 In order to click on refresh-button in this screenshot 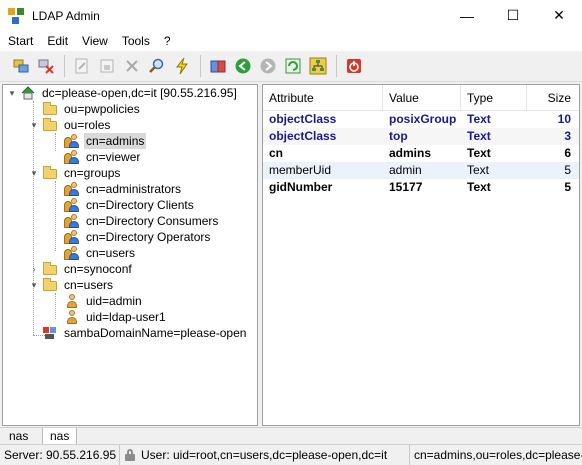, I will do `click(293, 66)`.